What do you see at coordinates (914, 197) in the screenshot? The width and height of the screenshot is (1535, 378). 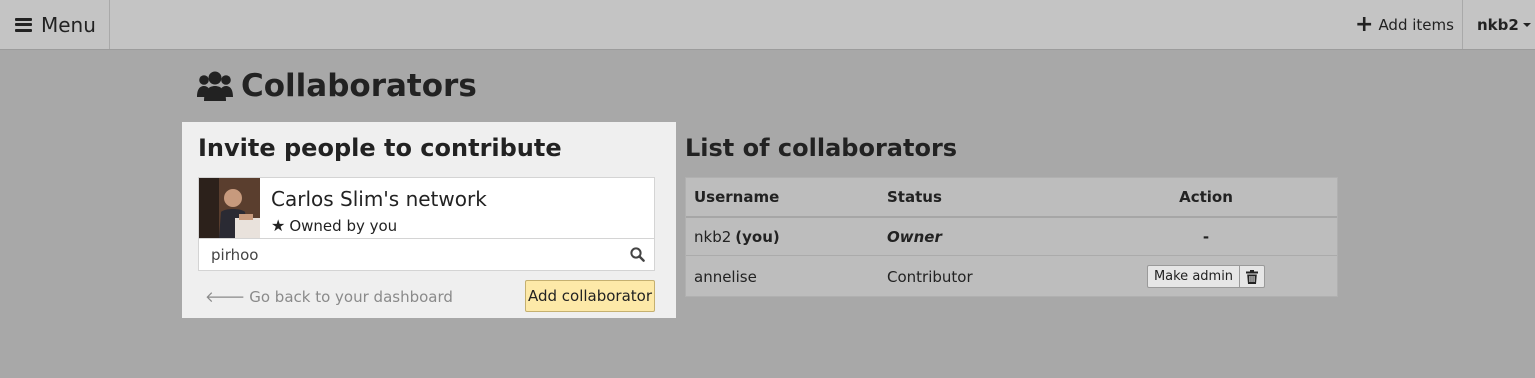 I see `column-header-status: Status` at bounding box center [914, 197].